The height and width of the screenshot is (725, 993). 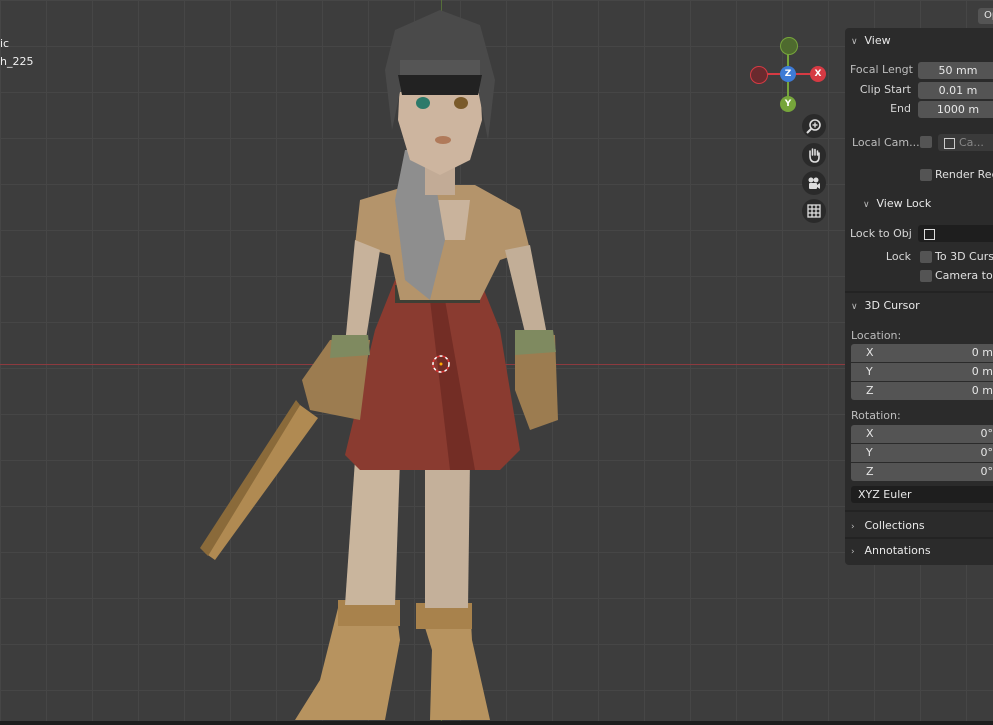 What do you see at coordinates (881, 69) in the screenshot?
I see `focal-length-label: Focal Lengt` at bounding box center [881, 69].